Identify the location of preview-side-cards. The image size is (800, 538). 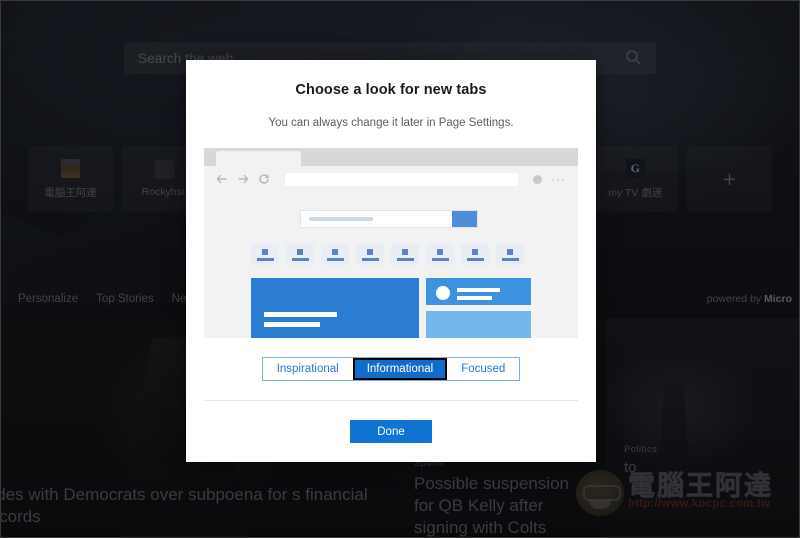
(478, 308).